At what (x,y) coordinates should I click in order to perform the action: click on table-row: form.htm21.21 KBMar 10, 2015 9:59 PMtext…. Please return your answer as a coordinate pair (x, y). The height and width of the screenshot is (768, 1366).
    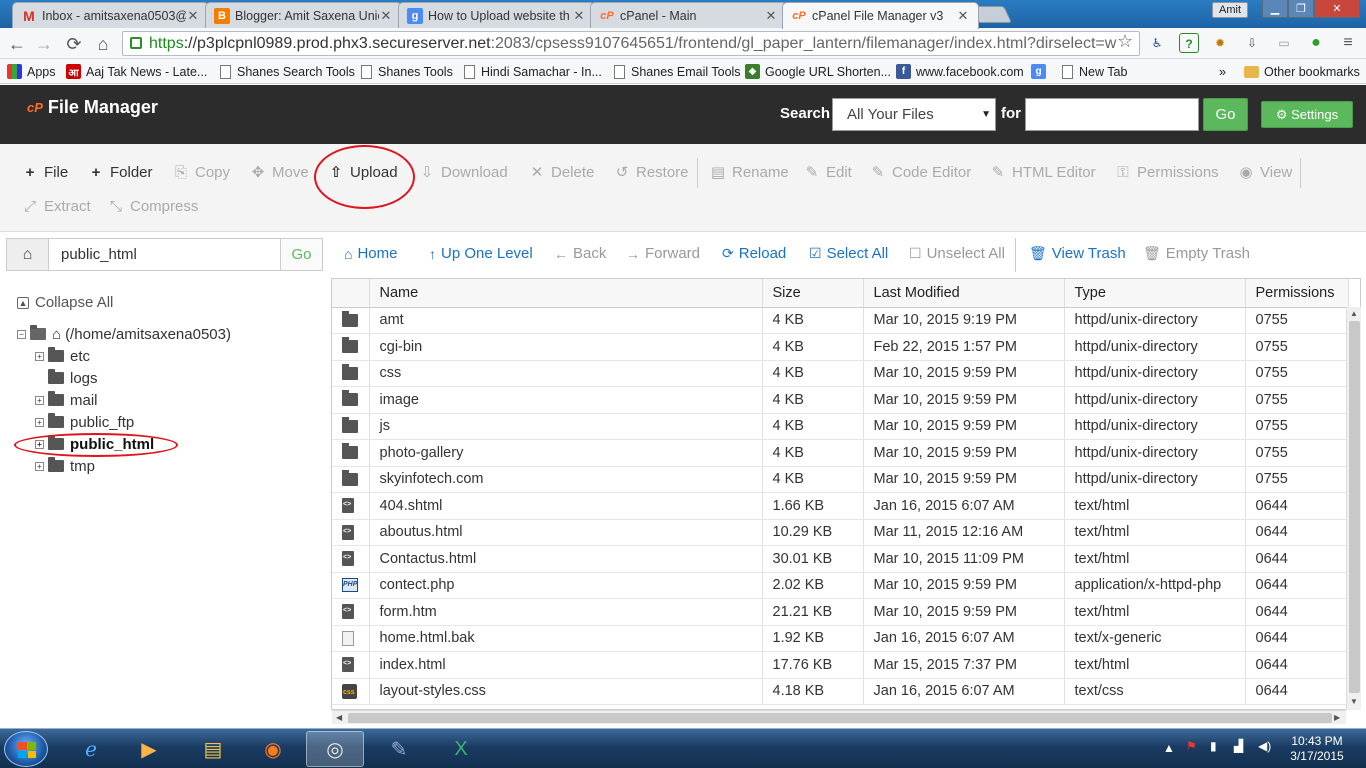
    Looking at the image, I should click on (840, 612).